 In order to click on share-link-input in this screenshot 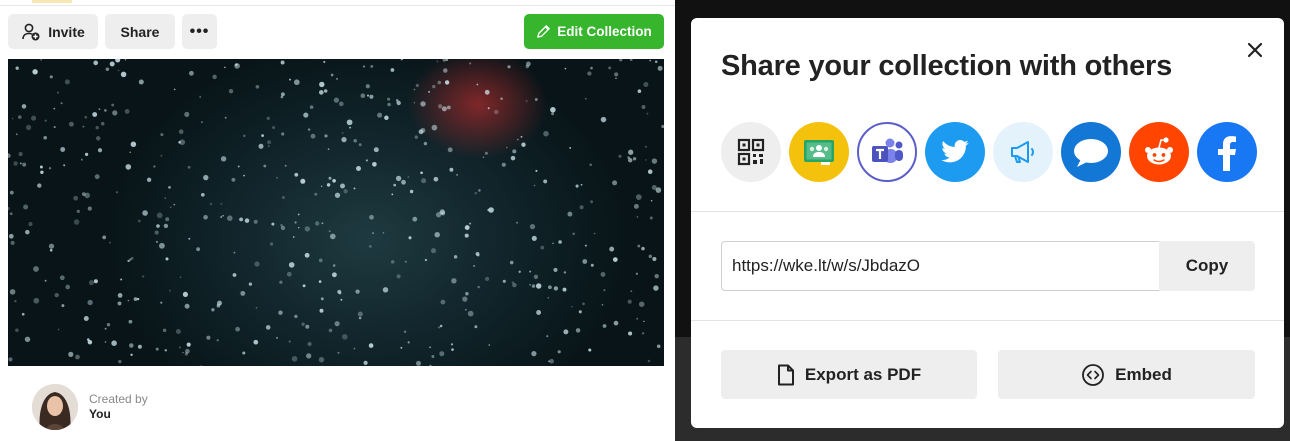, I will do `click(940, 266)`.